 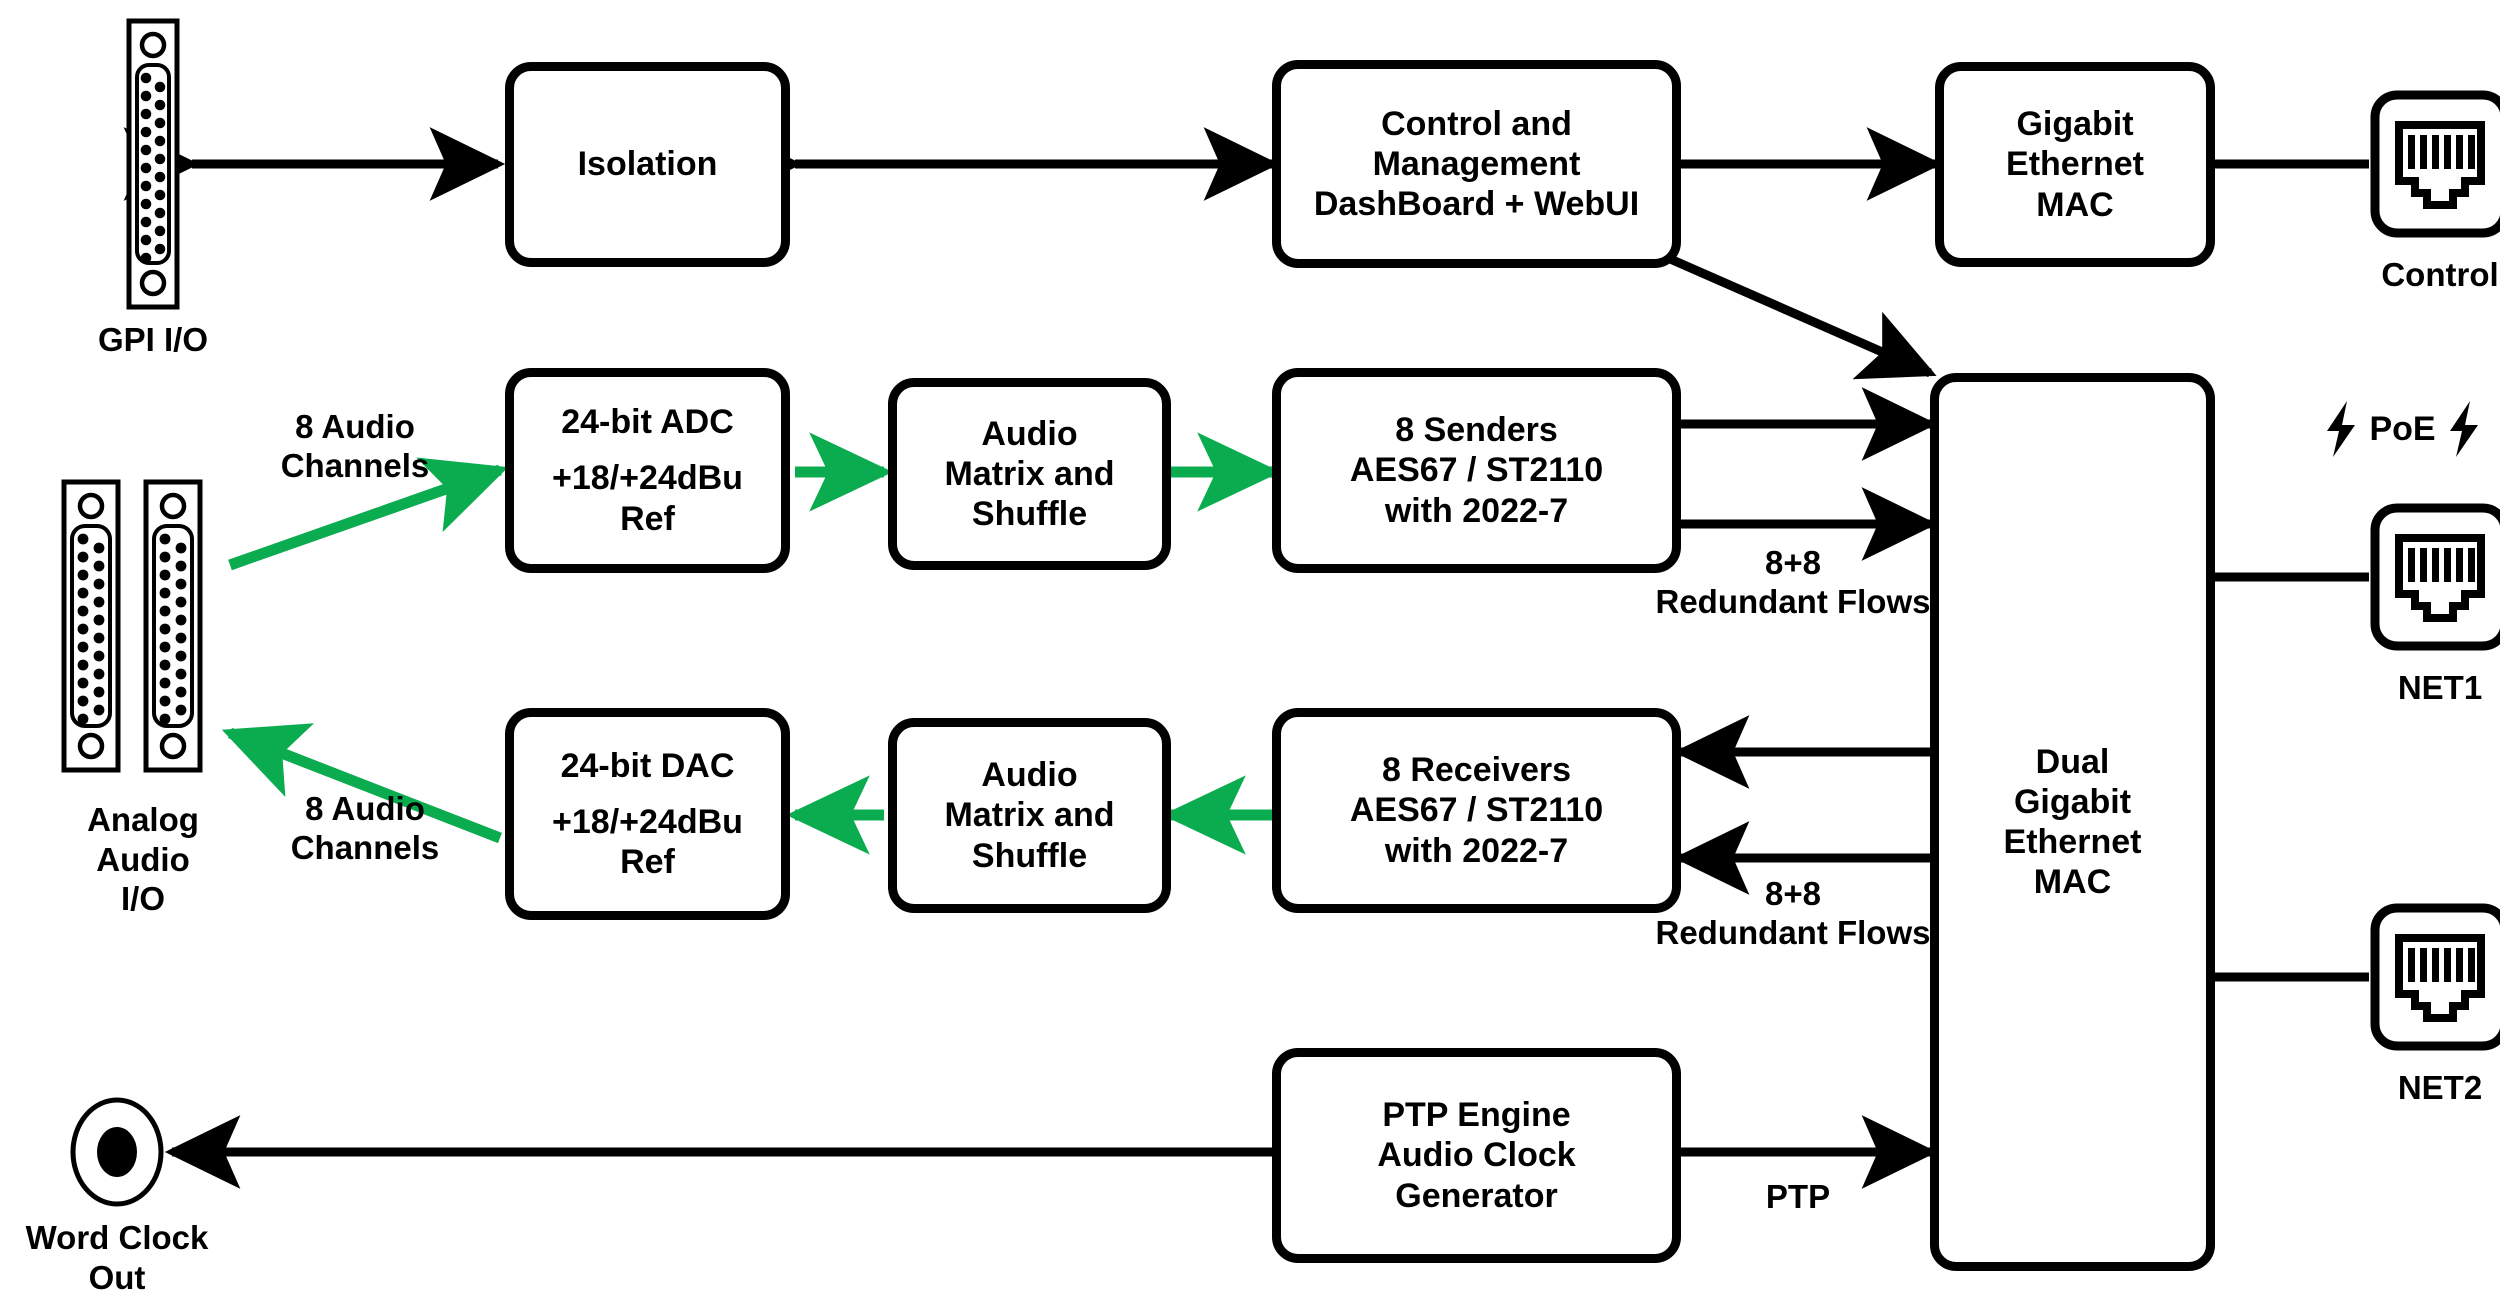 I want to click on gpi-connector, so click(x=153, y=166).